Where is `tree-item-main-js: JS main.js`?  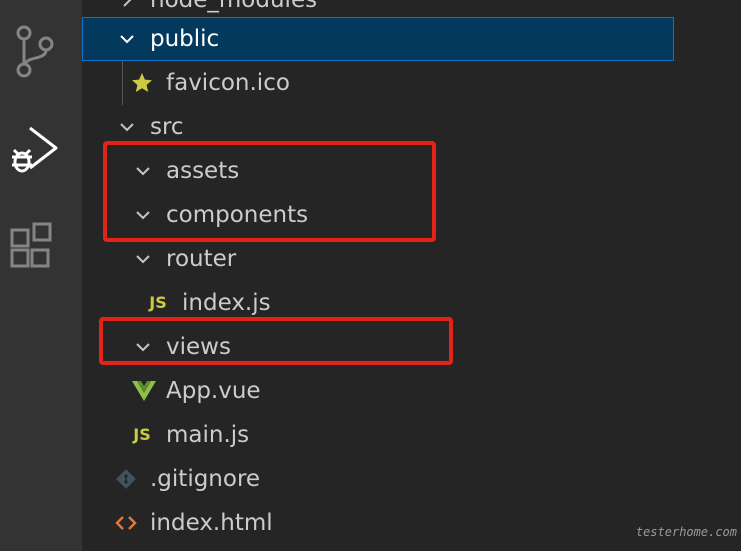 tree-item-main-js: JS main.js is located at coordinates (378, 435).